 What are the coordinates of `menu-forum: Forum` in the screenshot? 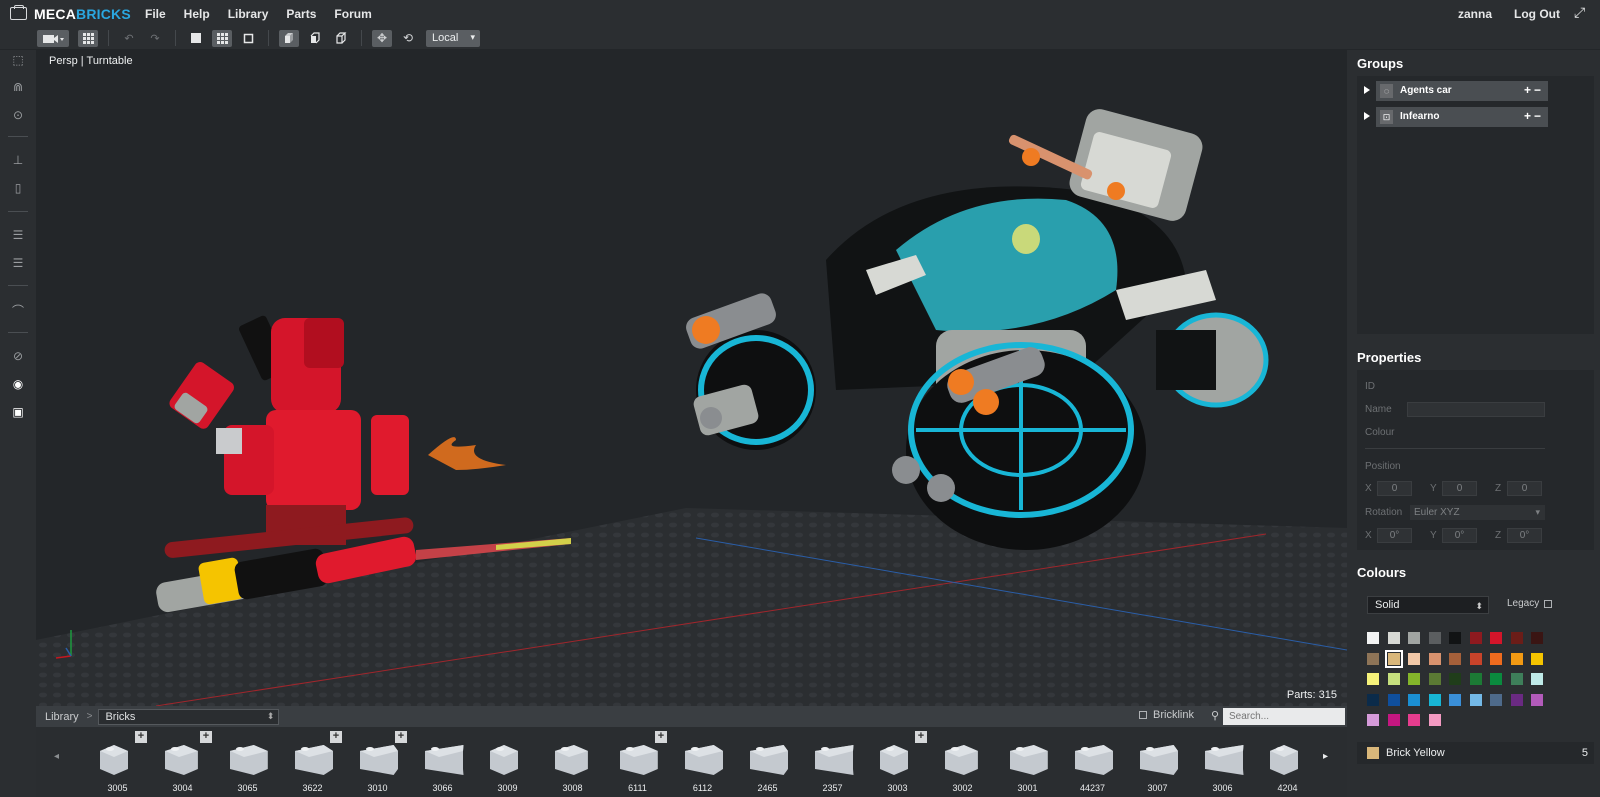 It's located at (352, 14).